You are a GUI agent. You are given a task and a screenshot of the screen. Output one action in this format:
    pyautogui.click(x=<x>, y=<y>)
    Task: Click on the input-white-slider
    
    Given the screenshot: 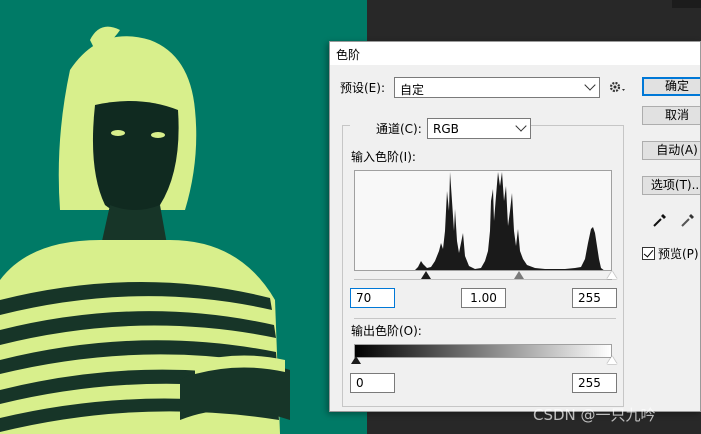 What is the action you would take?
    pyautogui.click(x=612, y=275)
    